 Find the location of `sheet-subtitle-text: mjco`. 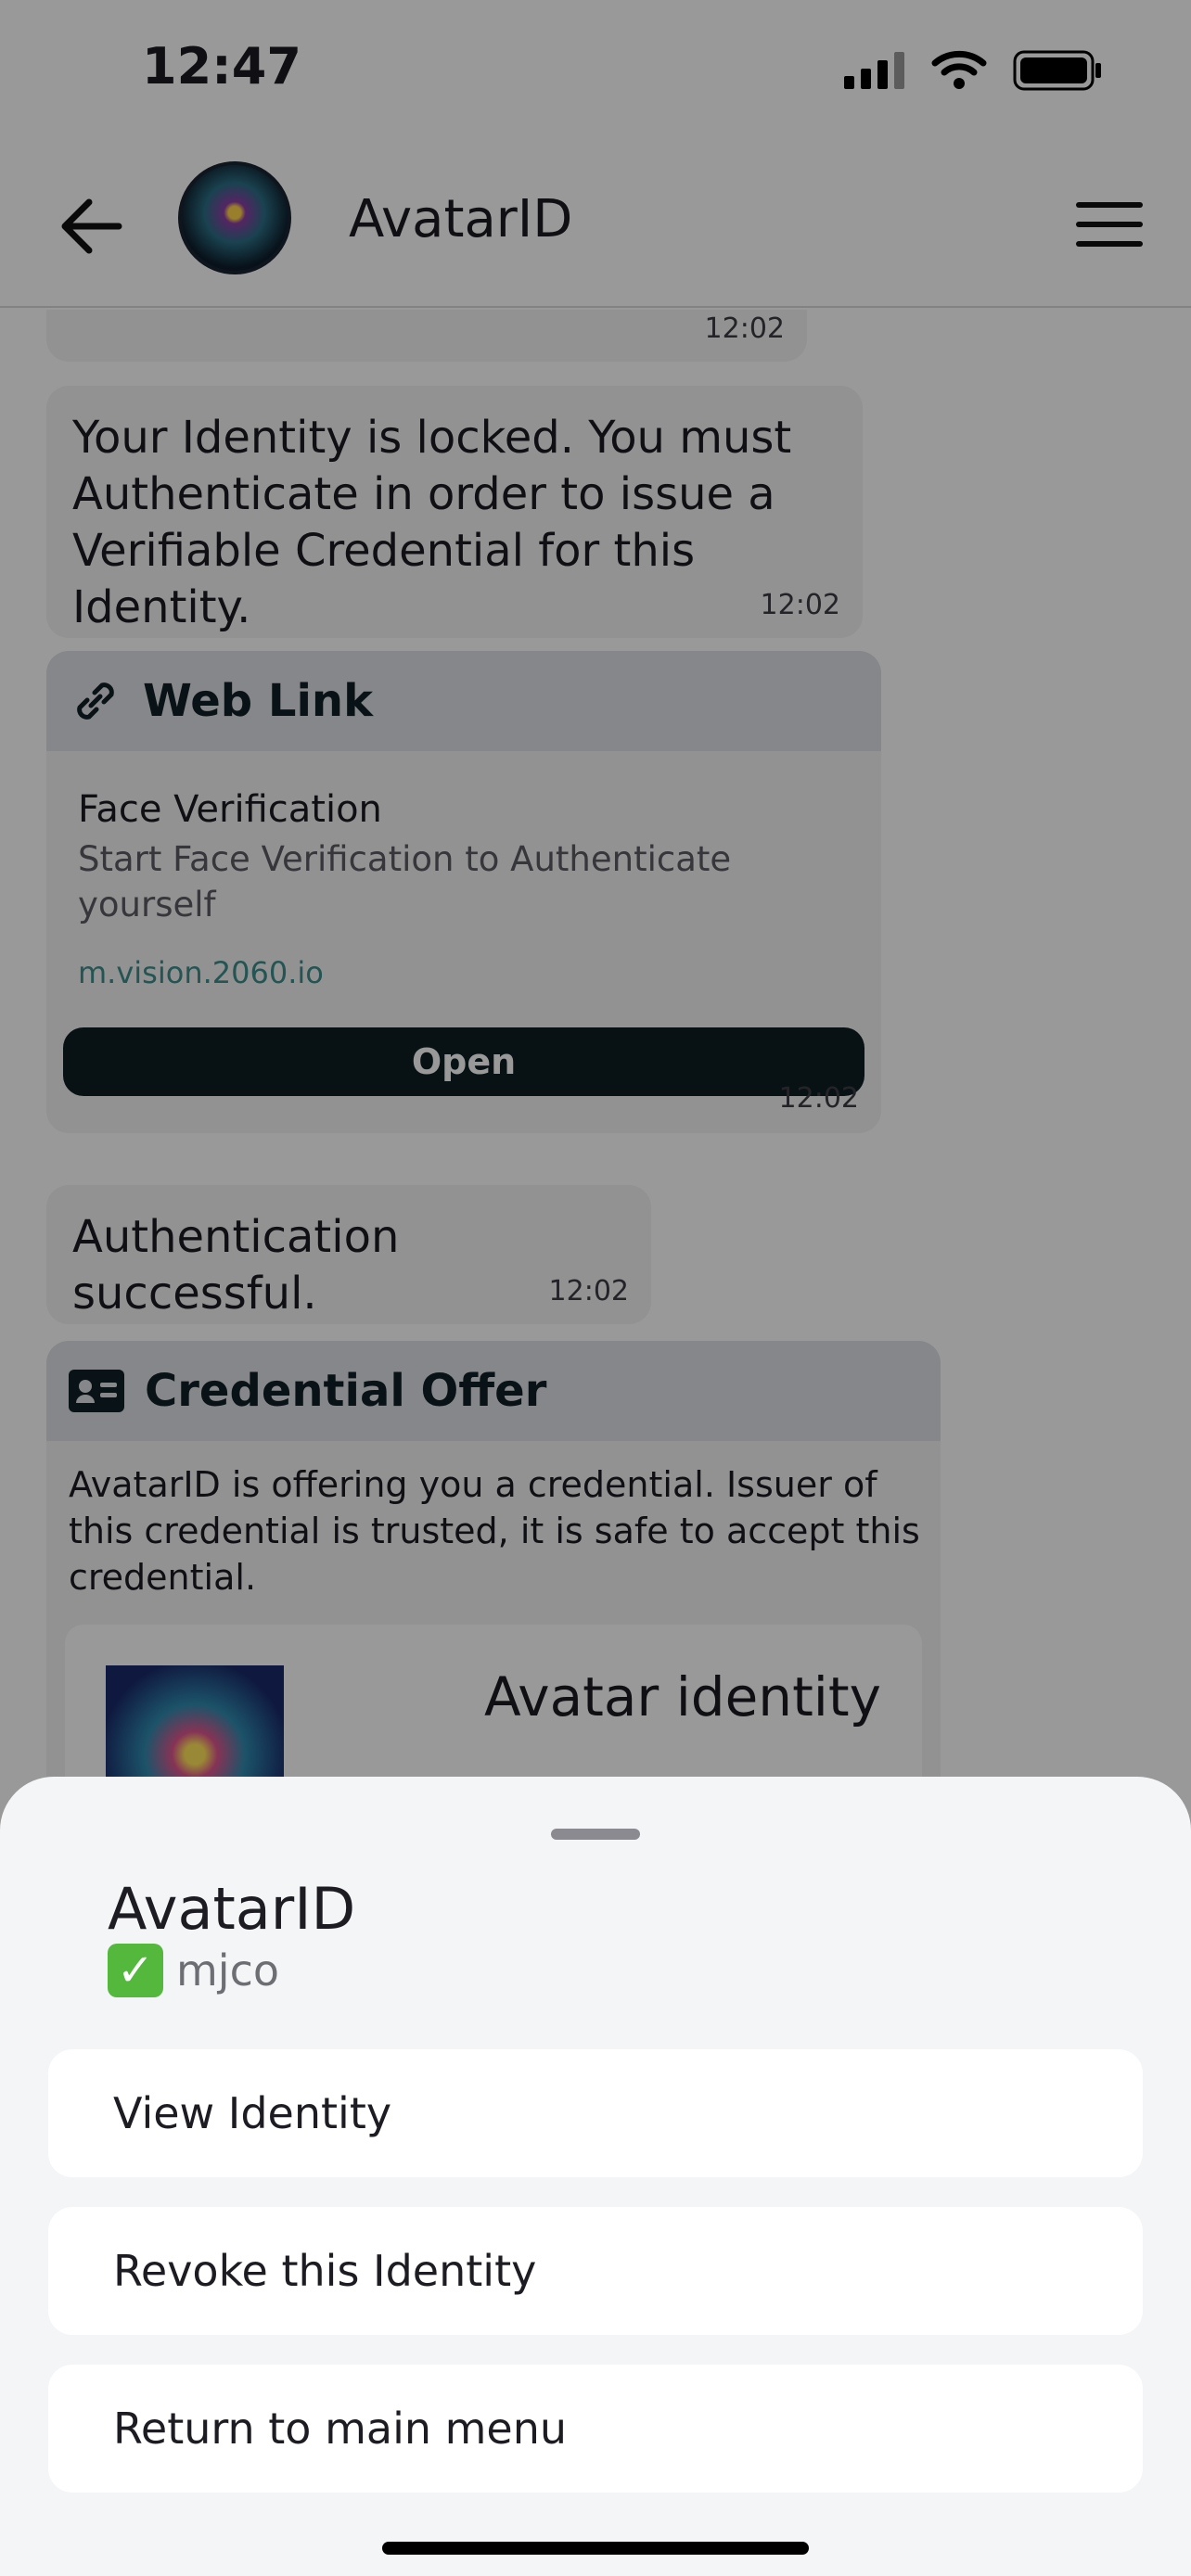

sheet-subtitle-text: mjco is located at coordinates (228, 1970).